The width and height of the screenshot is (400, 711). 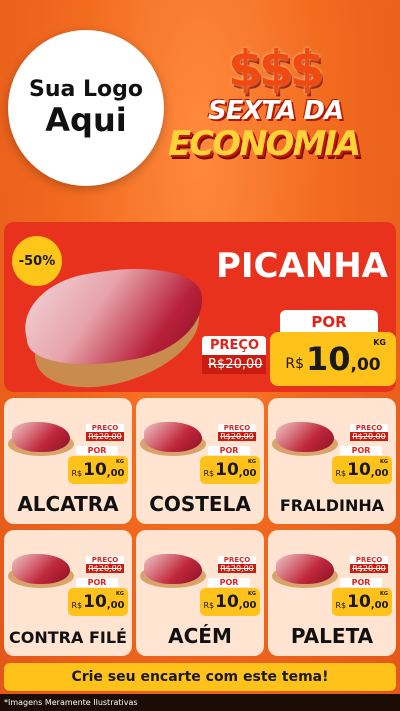 What do you see at coordinates (332, 636) in the screenshot?
I see `product-name: PALETA` at bounding box center [332, 636].